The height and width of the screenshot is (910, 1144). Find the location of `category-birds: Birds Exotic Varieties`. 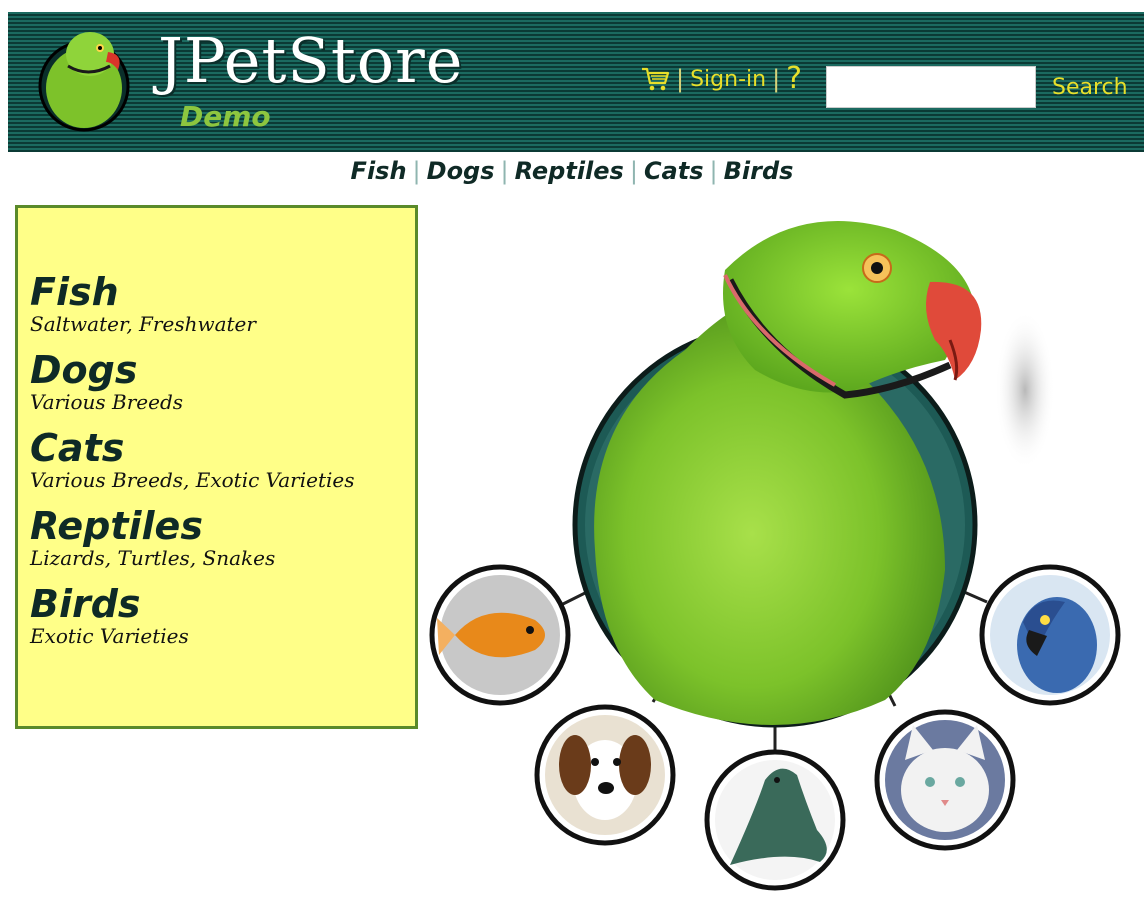

category-birds: Birds Exotic Varieties is located at coordinates (222, 616).